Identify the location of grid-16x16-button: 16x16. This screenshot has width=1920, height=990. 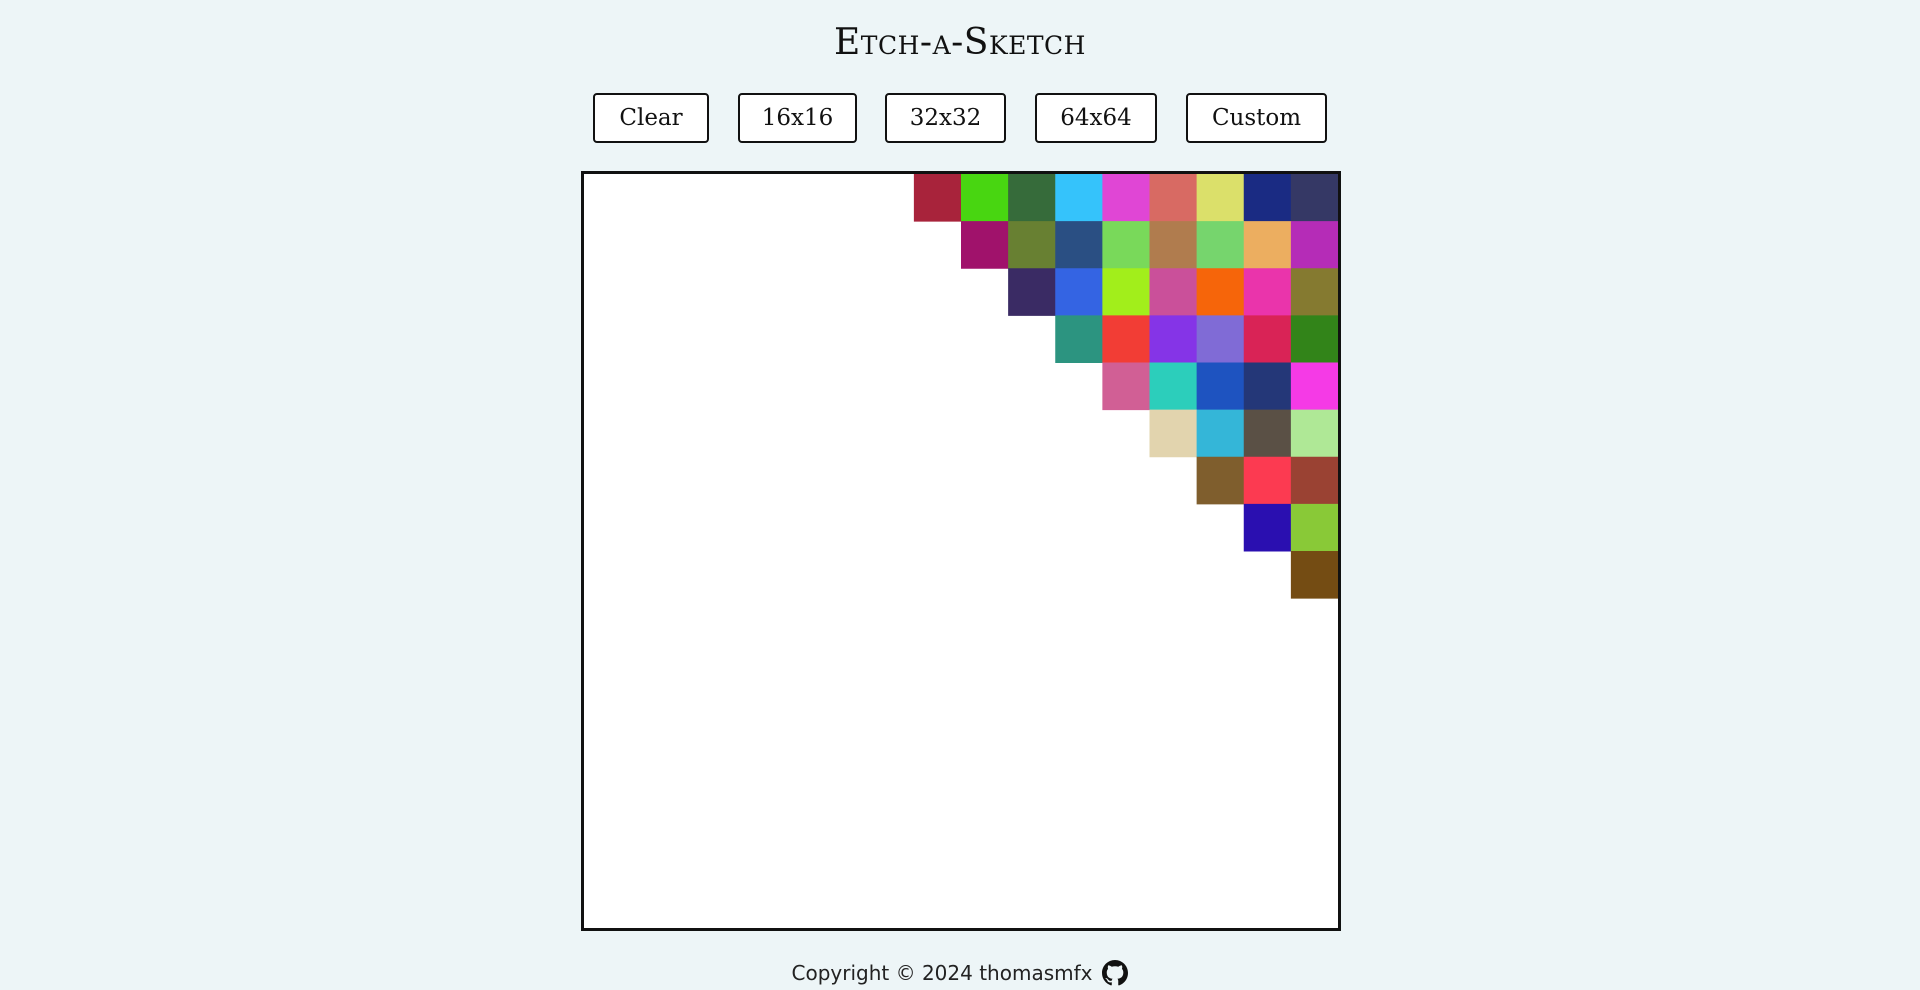
(797, 118).